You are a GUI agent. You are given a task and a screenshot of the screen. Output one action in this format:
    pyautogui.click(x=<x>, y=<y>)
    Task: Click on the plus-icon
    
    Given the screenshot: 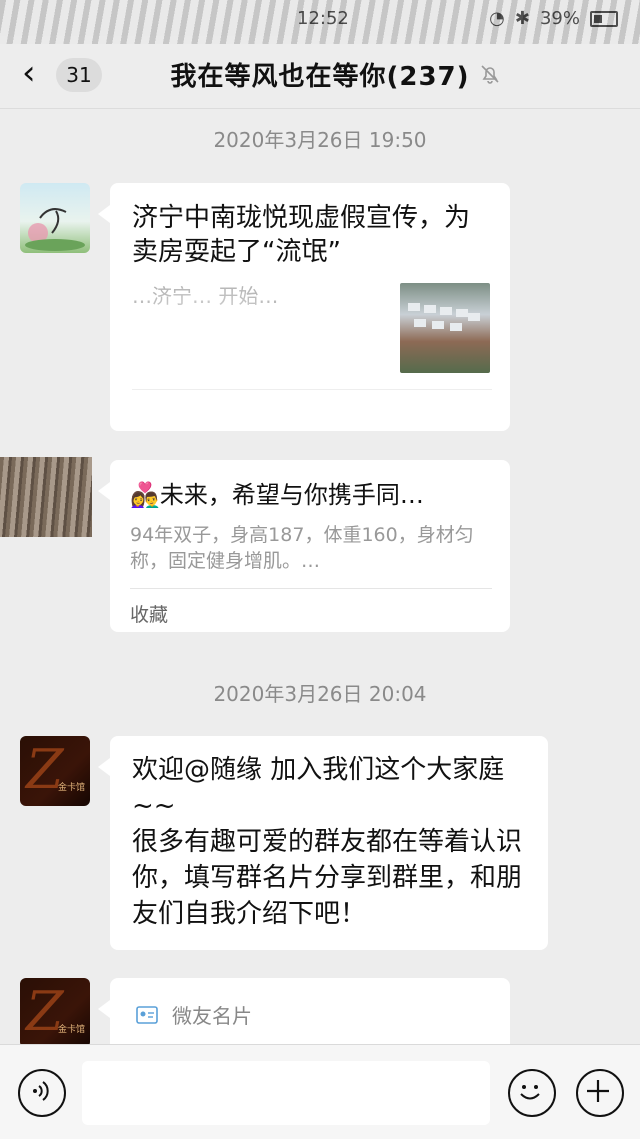 What is the action you would take?
    pyautogui.click(x=598, y=1091)
    